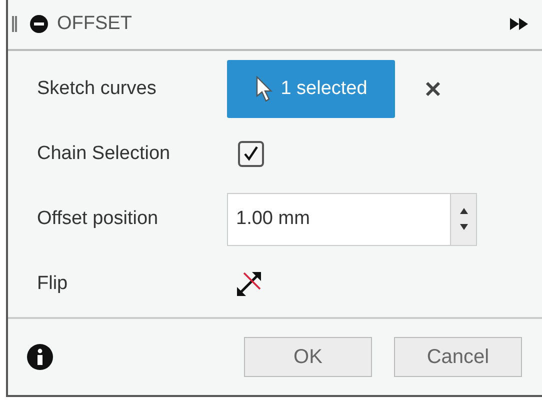 The width and height of the screenshot is (542, 400). I want to click on info-icon, so click(40, 357).